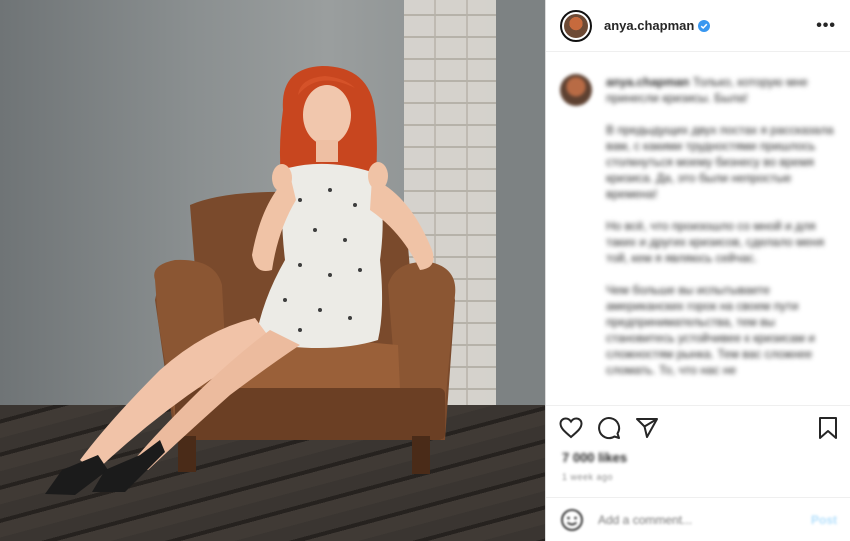 The height and width of the screenshot is (541, 850). What do you see at coordinates (704, 25) in the screenshot?
I see `verified-badge-icon` at bounding box center [704, 25].